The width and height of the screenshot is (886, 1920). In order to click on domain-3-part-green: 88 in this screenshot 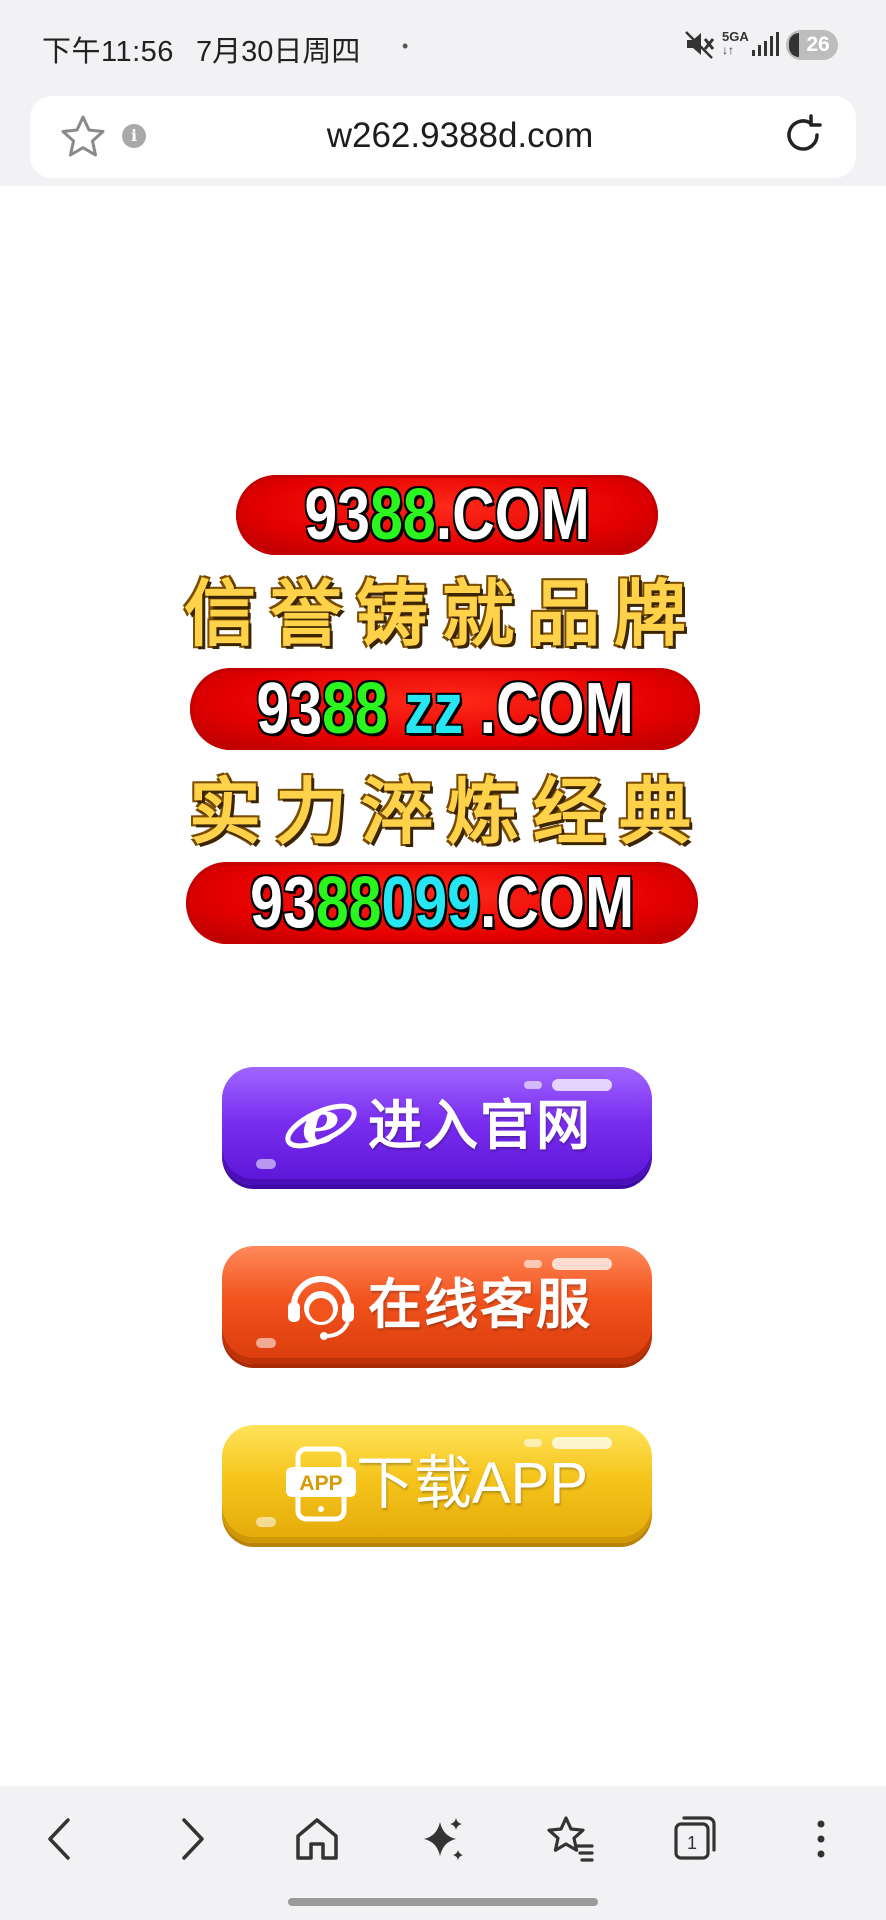, I will do `click(348, 903)`.